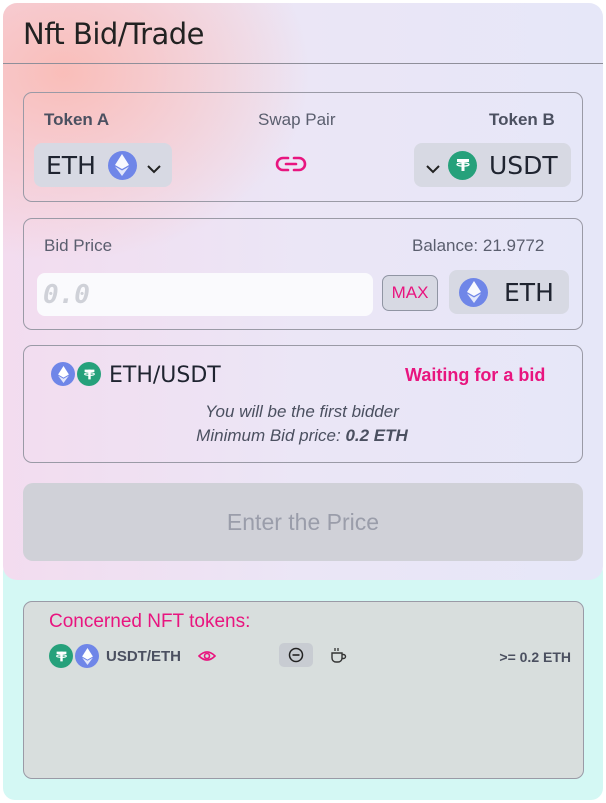 The height and width of the screenshot is (803, 606). Describe the element at coordinates (268, 435) in the screenshot. I see `min-bid-label: Minimum Bid price:` at that location.